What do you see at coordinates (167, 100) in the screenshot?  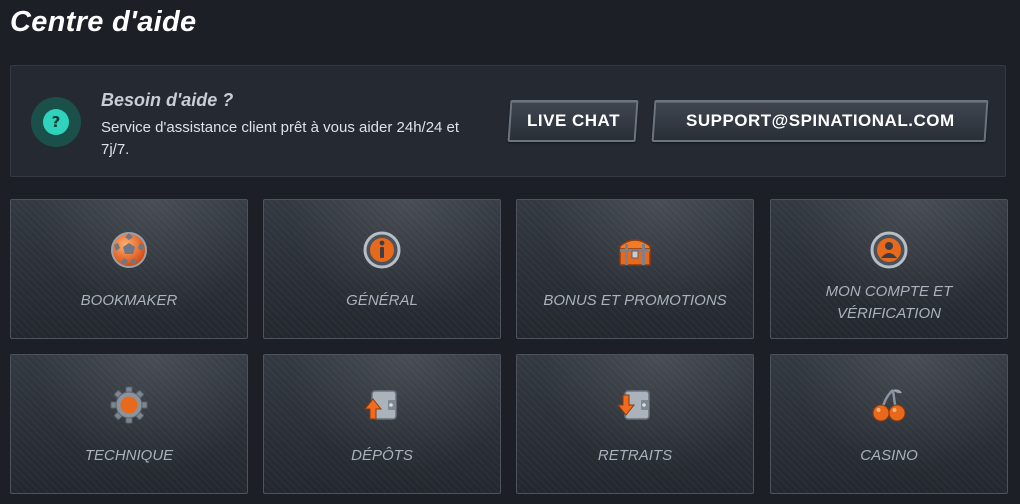 I see `help-title: Besoin d'aide ?` at bounding box center [167, 100].